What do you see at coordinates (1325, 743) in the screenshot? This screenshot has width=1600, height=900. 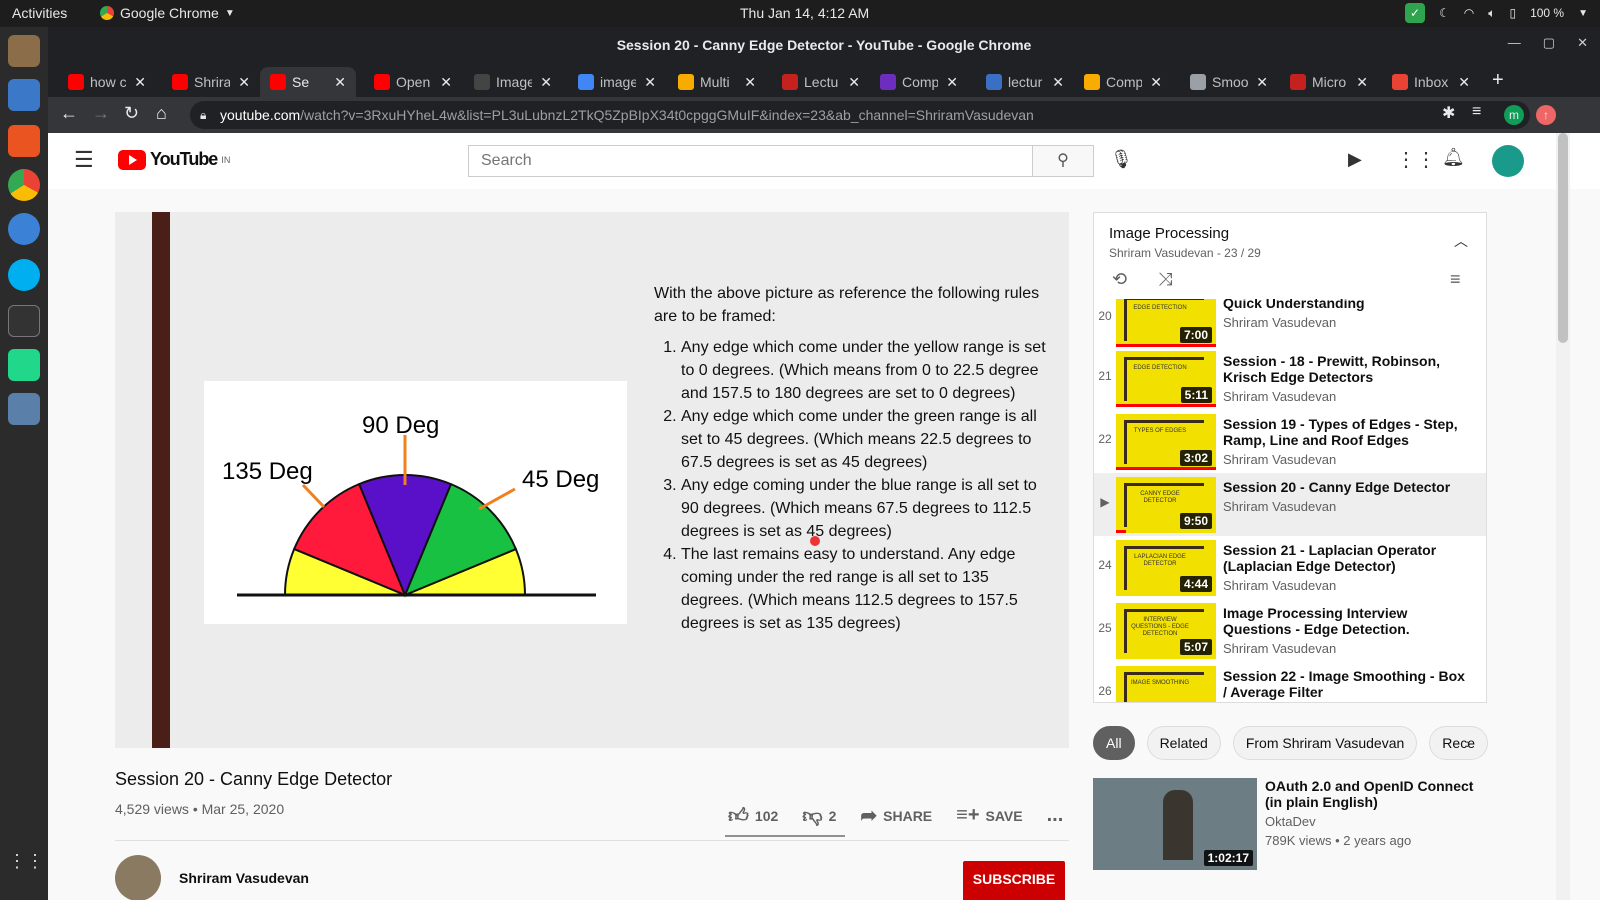 I see `chip-2: From Shriram Vasudevan` at bounding box center [1325, 743].